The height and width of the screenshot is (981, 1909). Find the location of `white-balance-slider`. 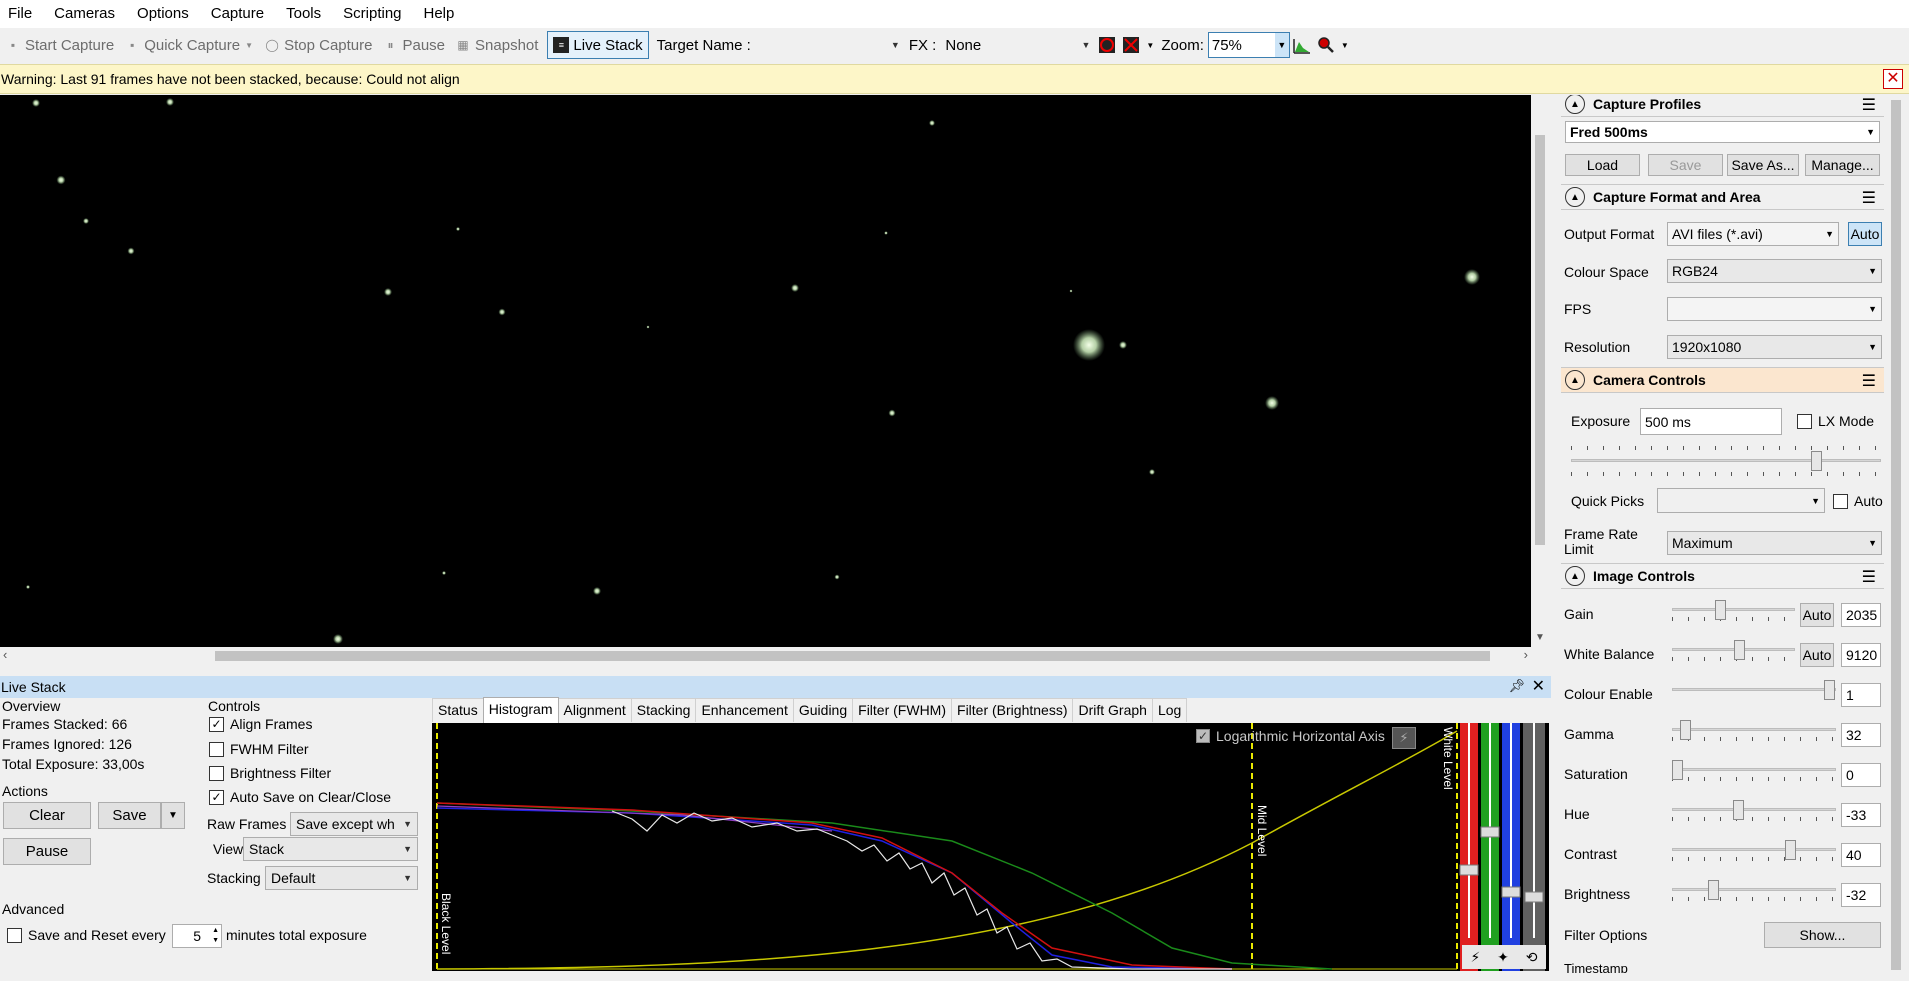

white-balance-slider is located at coordinates (1733, 651).